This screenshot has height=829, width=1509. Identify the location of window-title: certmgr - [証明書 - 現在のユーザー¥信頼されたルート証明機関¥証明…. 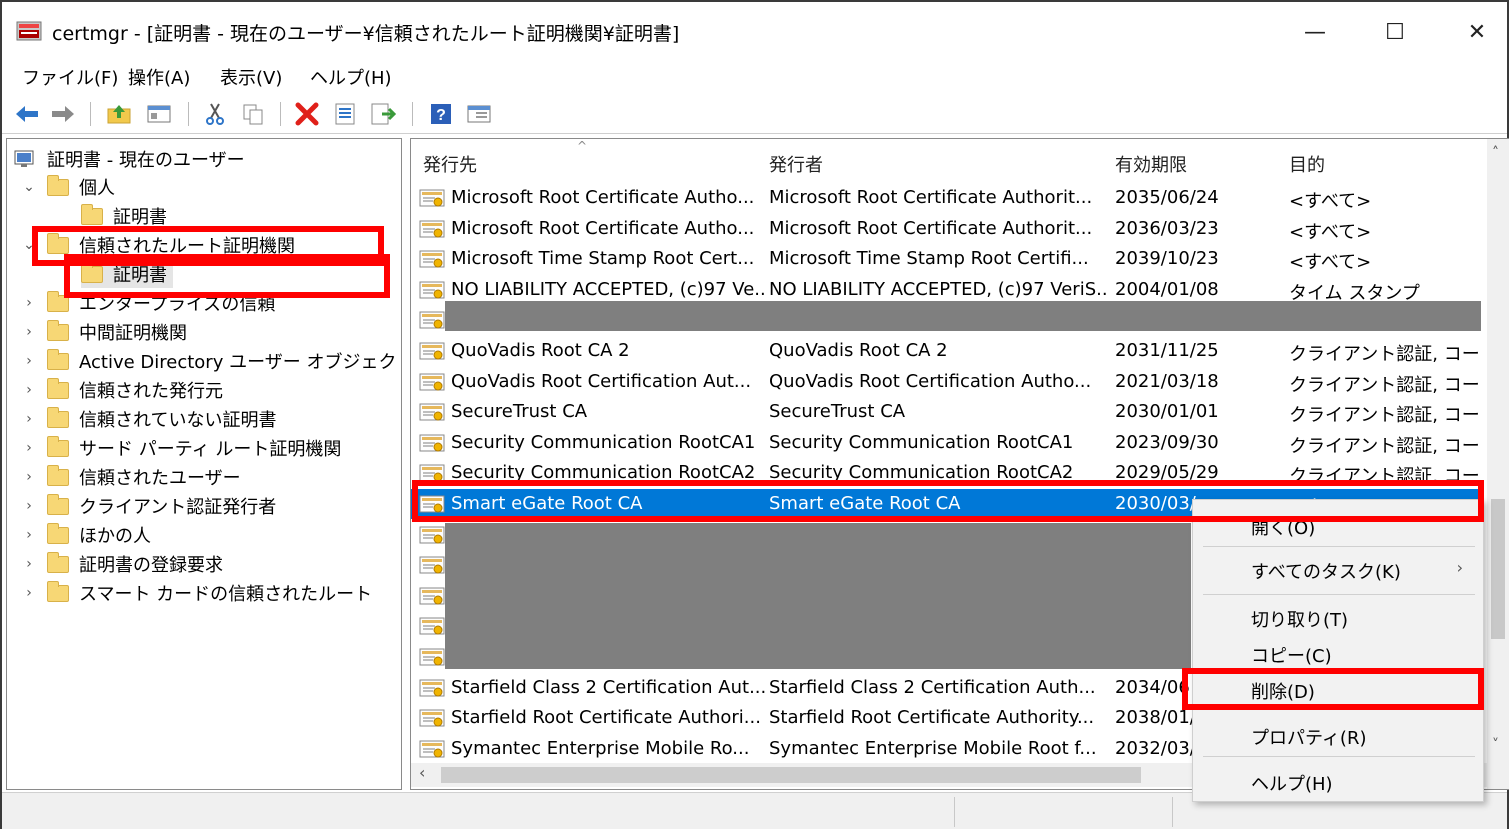
(366, 34).